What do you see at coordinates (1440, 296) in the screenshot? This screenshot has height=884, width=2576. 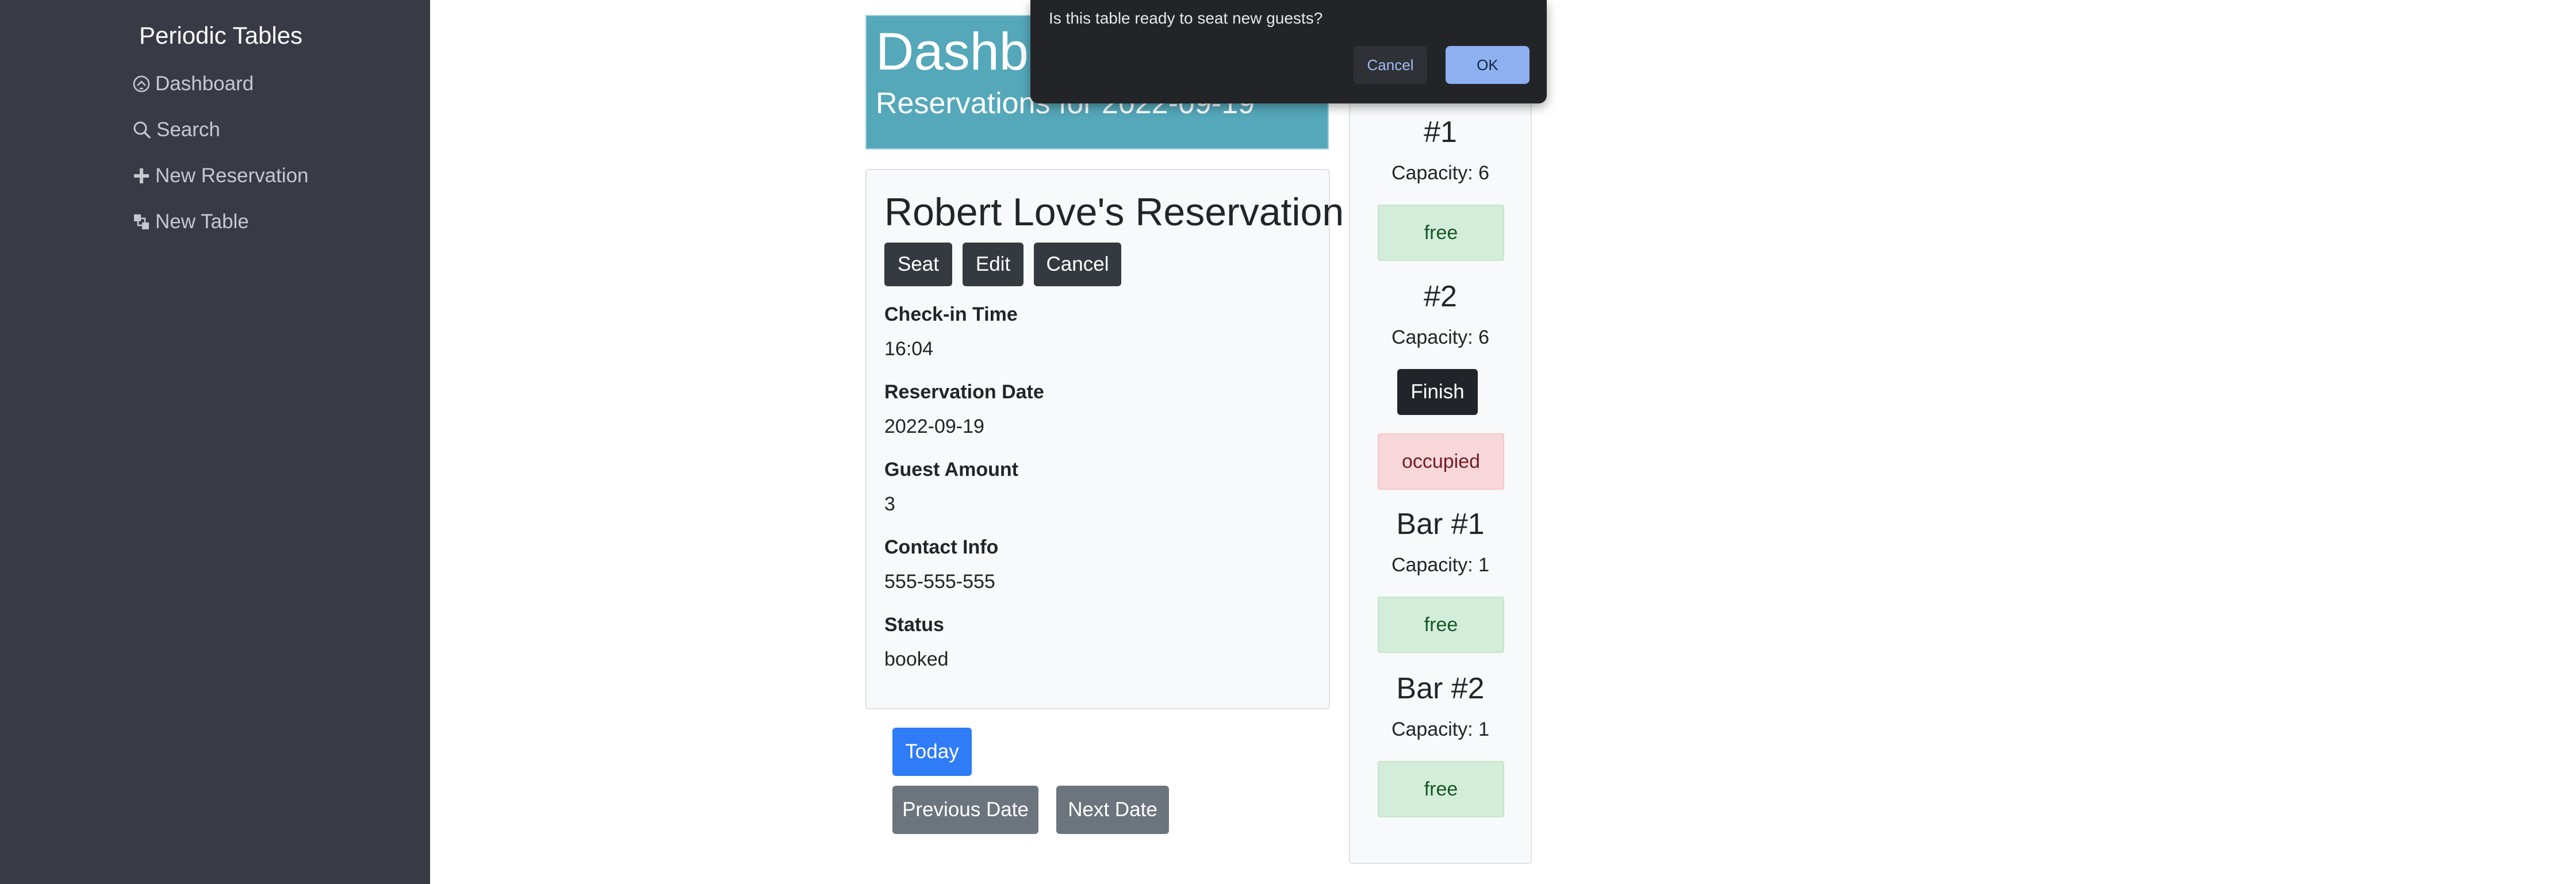 I see `table-name: #2` at bounding box center [1440, 296].